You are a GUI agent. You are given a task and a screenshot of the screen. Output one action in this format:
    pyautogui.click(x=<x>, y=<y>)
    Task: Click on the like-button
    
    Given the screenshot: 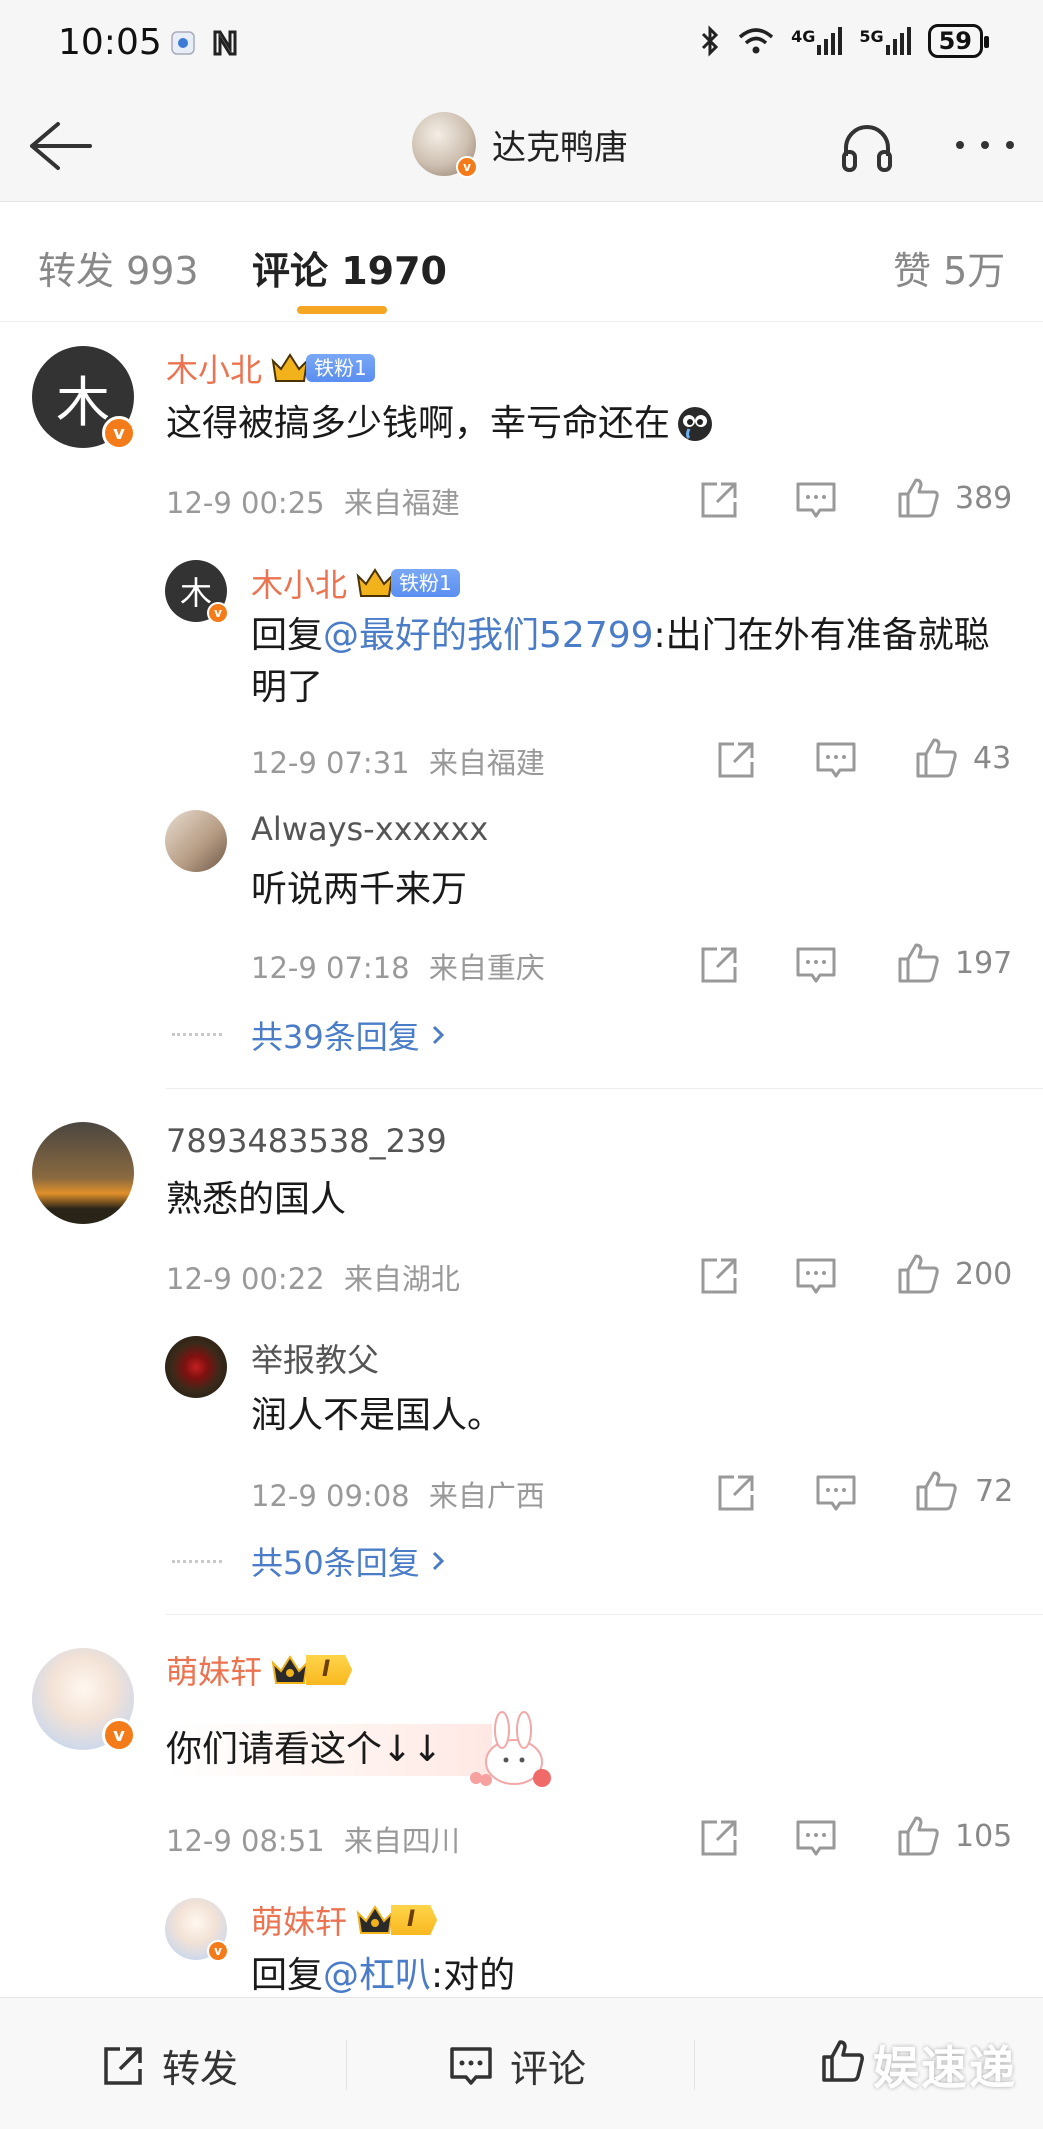 What is the action you would take?
    pyautogui.click(x=843, y=2061)
    